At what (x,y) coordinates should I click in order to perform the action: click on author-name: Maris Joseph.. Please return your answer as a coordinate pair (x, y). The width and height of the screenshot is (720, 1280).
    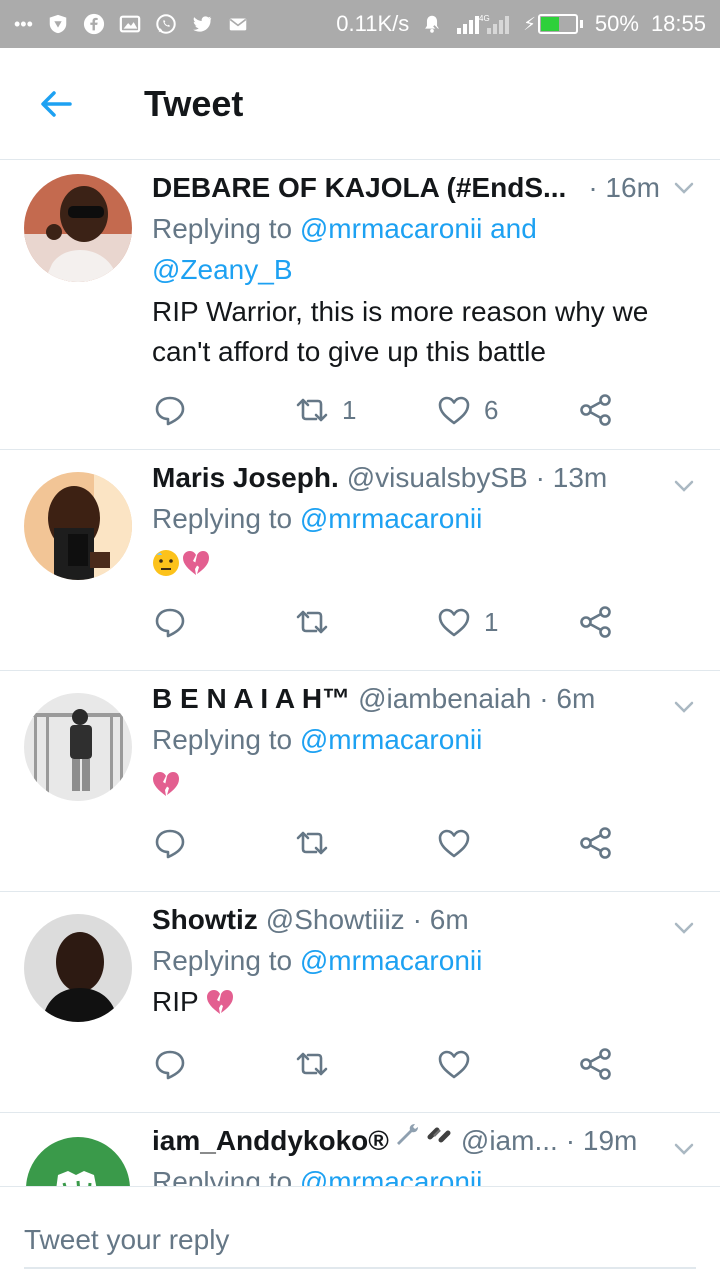
    Looking at the image, I should click on (245, 478).